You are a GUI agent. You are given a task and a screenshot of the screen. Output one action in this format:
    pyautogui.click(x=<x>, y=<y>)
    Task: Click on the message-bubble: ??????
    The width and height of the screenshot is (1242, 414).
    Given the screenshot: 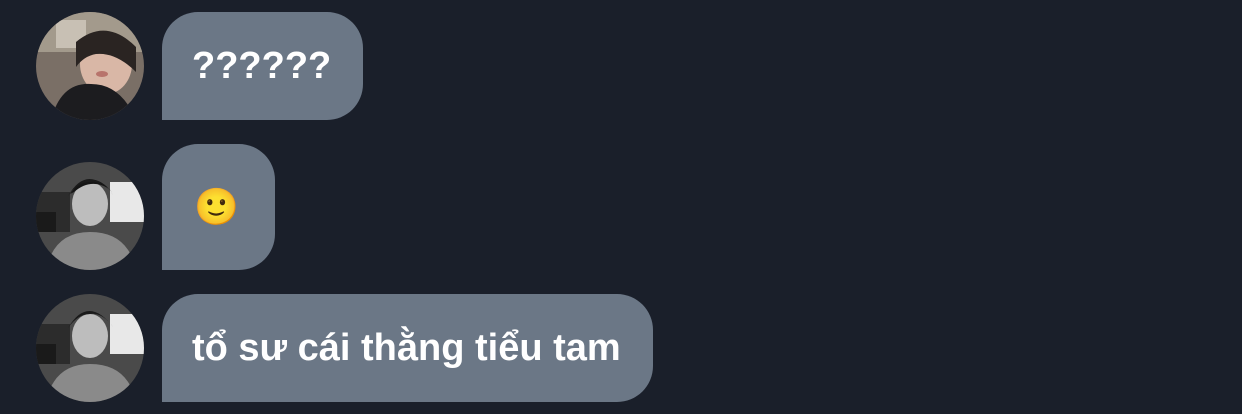 What is the action you would take?
    pyautogui.click(x=263, y=66)
    